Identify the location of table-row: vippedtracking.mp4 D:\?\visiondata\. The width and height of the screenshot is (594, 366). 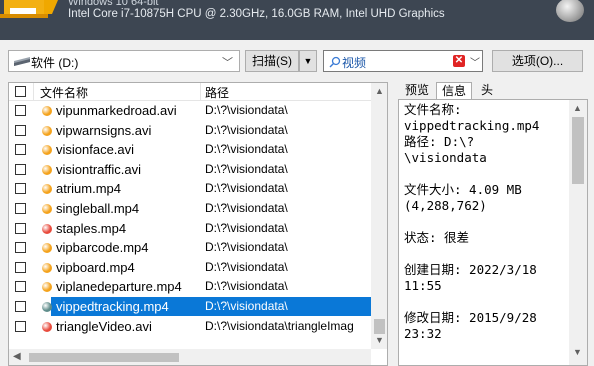
(190, 306).